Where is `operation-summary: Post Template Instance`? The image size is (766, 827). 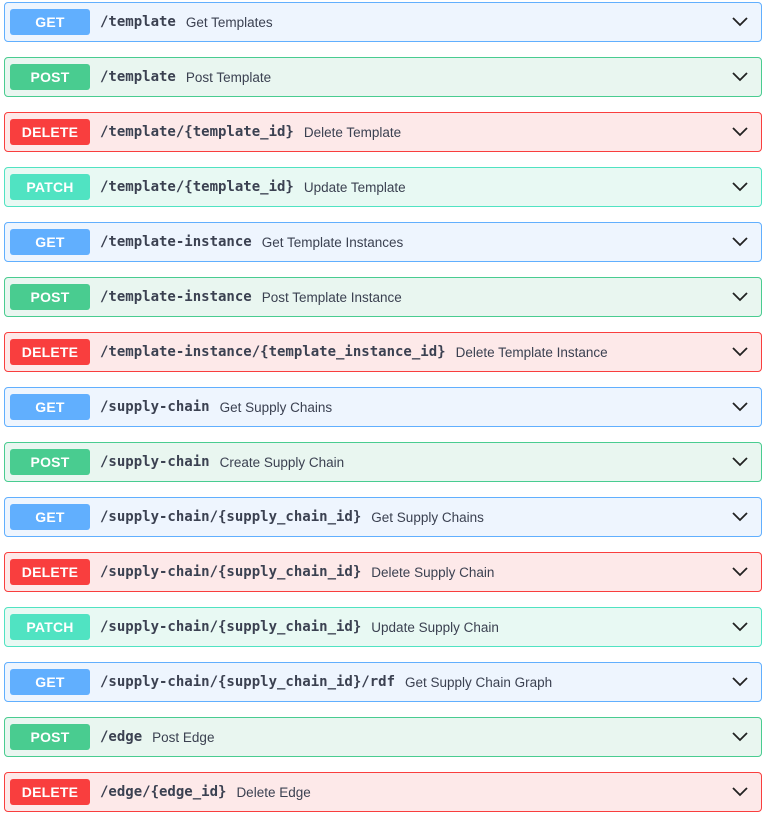 operation-summary: Post Template Instance is located at coordinates (331, 297).